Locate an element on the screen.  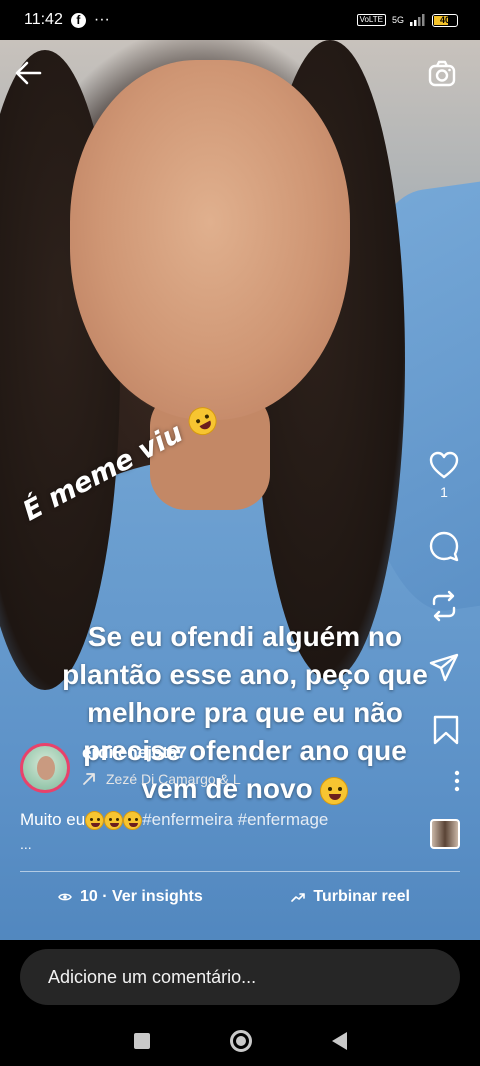
hashtags: #enfermeira #enfermage is located at coordinates (235, 819).